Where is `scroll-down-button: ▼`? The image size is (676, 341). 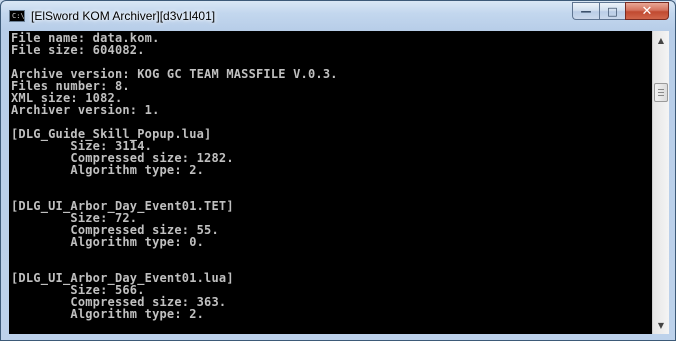
scroll-down-button: ▼ is located at coordinates (661, 325).